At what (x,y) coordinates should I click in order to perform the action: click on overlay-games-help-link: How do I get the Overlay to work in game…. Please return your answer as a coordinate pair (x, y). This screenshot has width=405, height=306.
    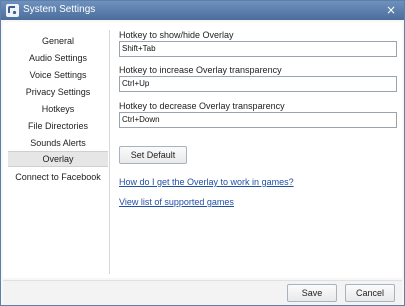
    Looking at the image, I should click on (206, 182).